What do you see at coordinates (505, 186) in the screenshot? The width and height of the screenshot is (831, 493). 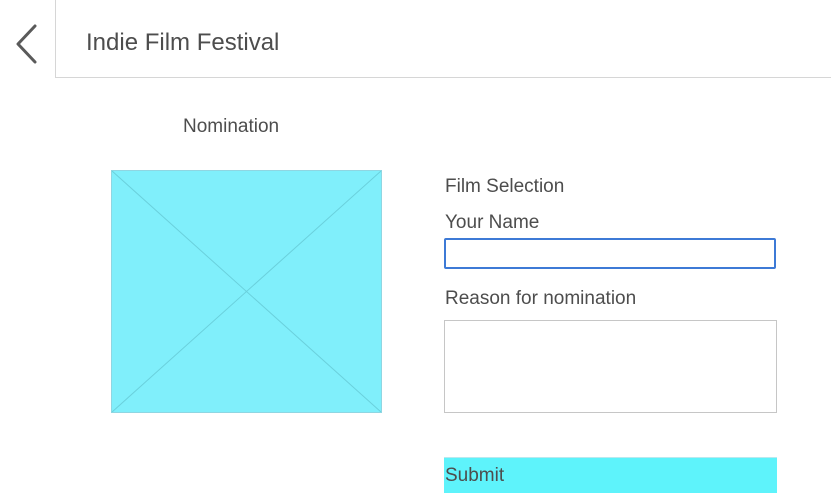 I see `film-selection-label: Film Selection` at bounding box center [505, 186].